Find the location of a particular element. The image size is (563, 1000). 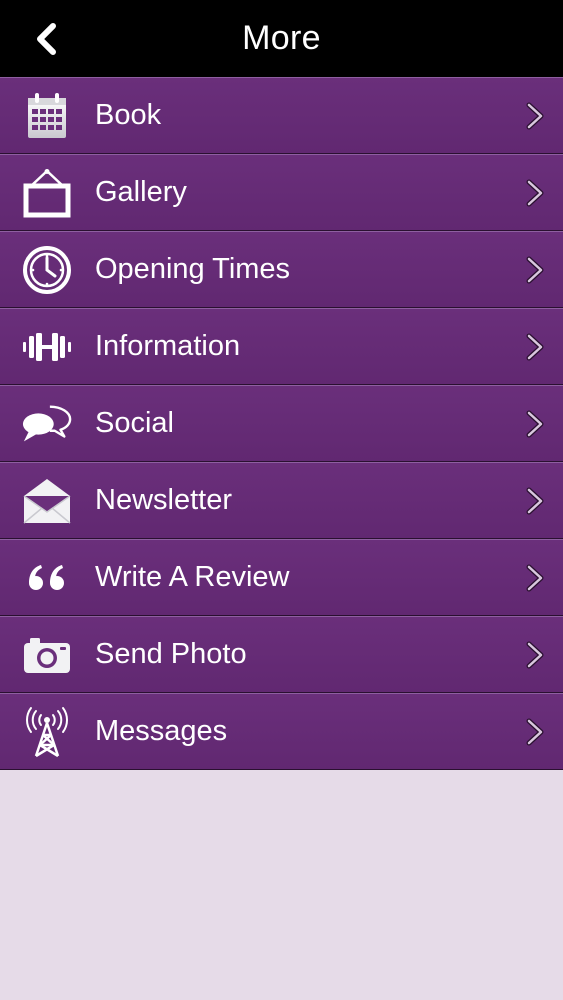

chevron-left-icon is located at coordinates (46, 39).